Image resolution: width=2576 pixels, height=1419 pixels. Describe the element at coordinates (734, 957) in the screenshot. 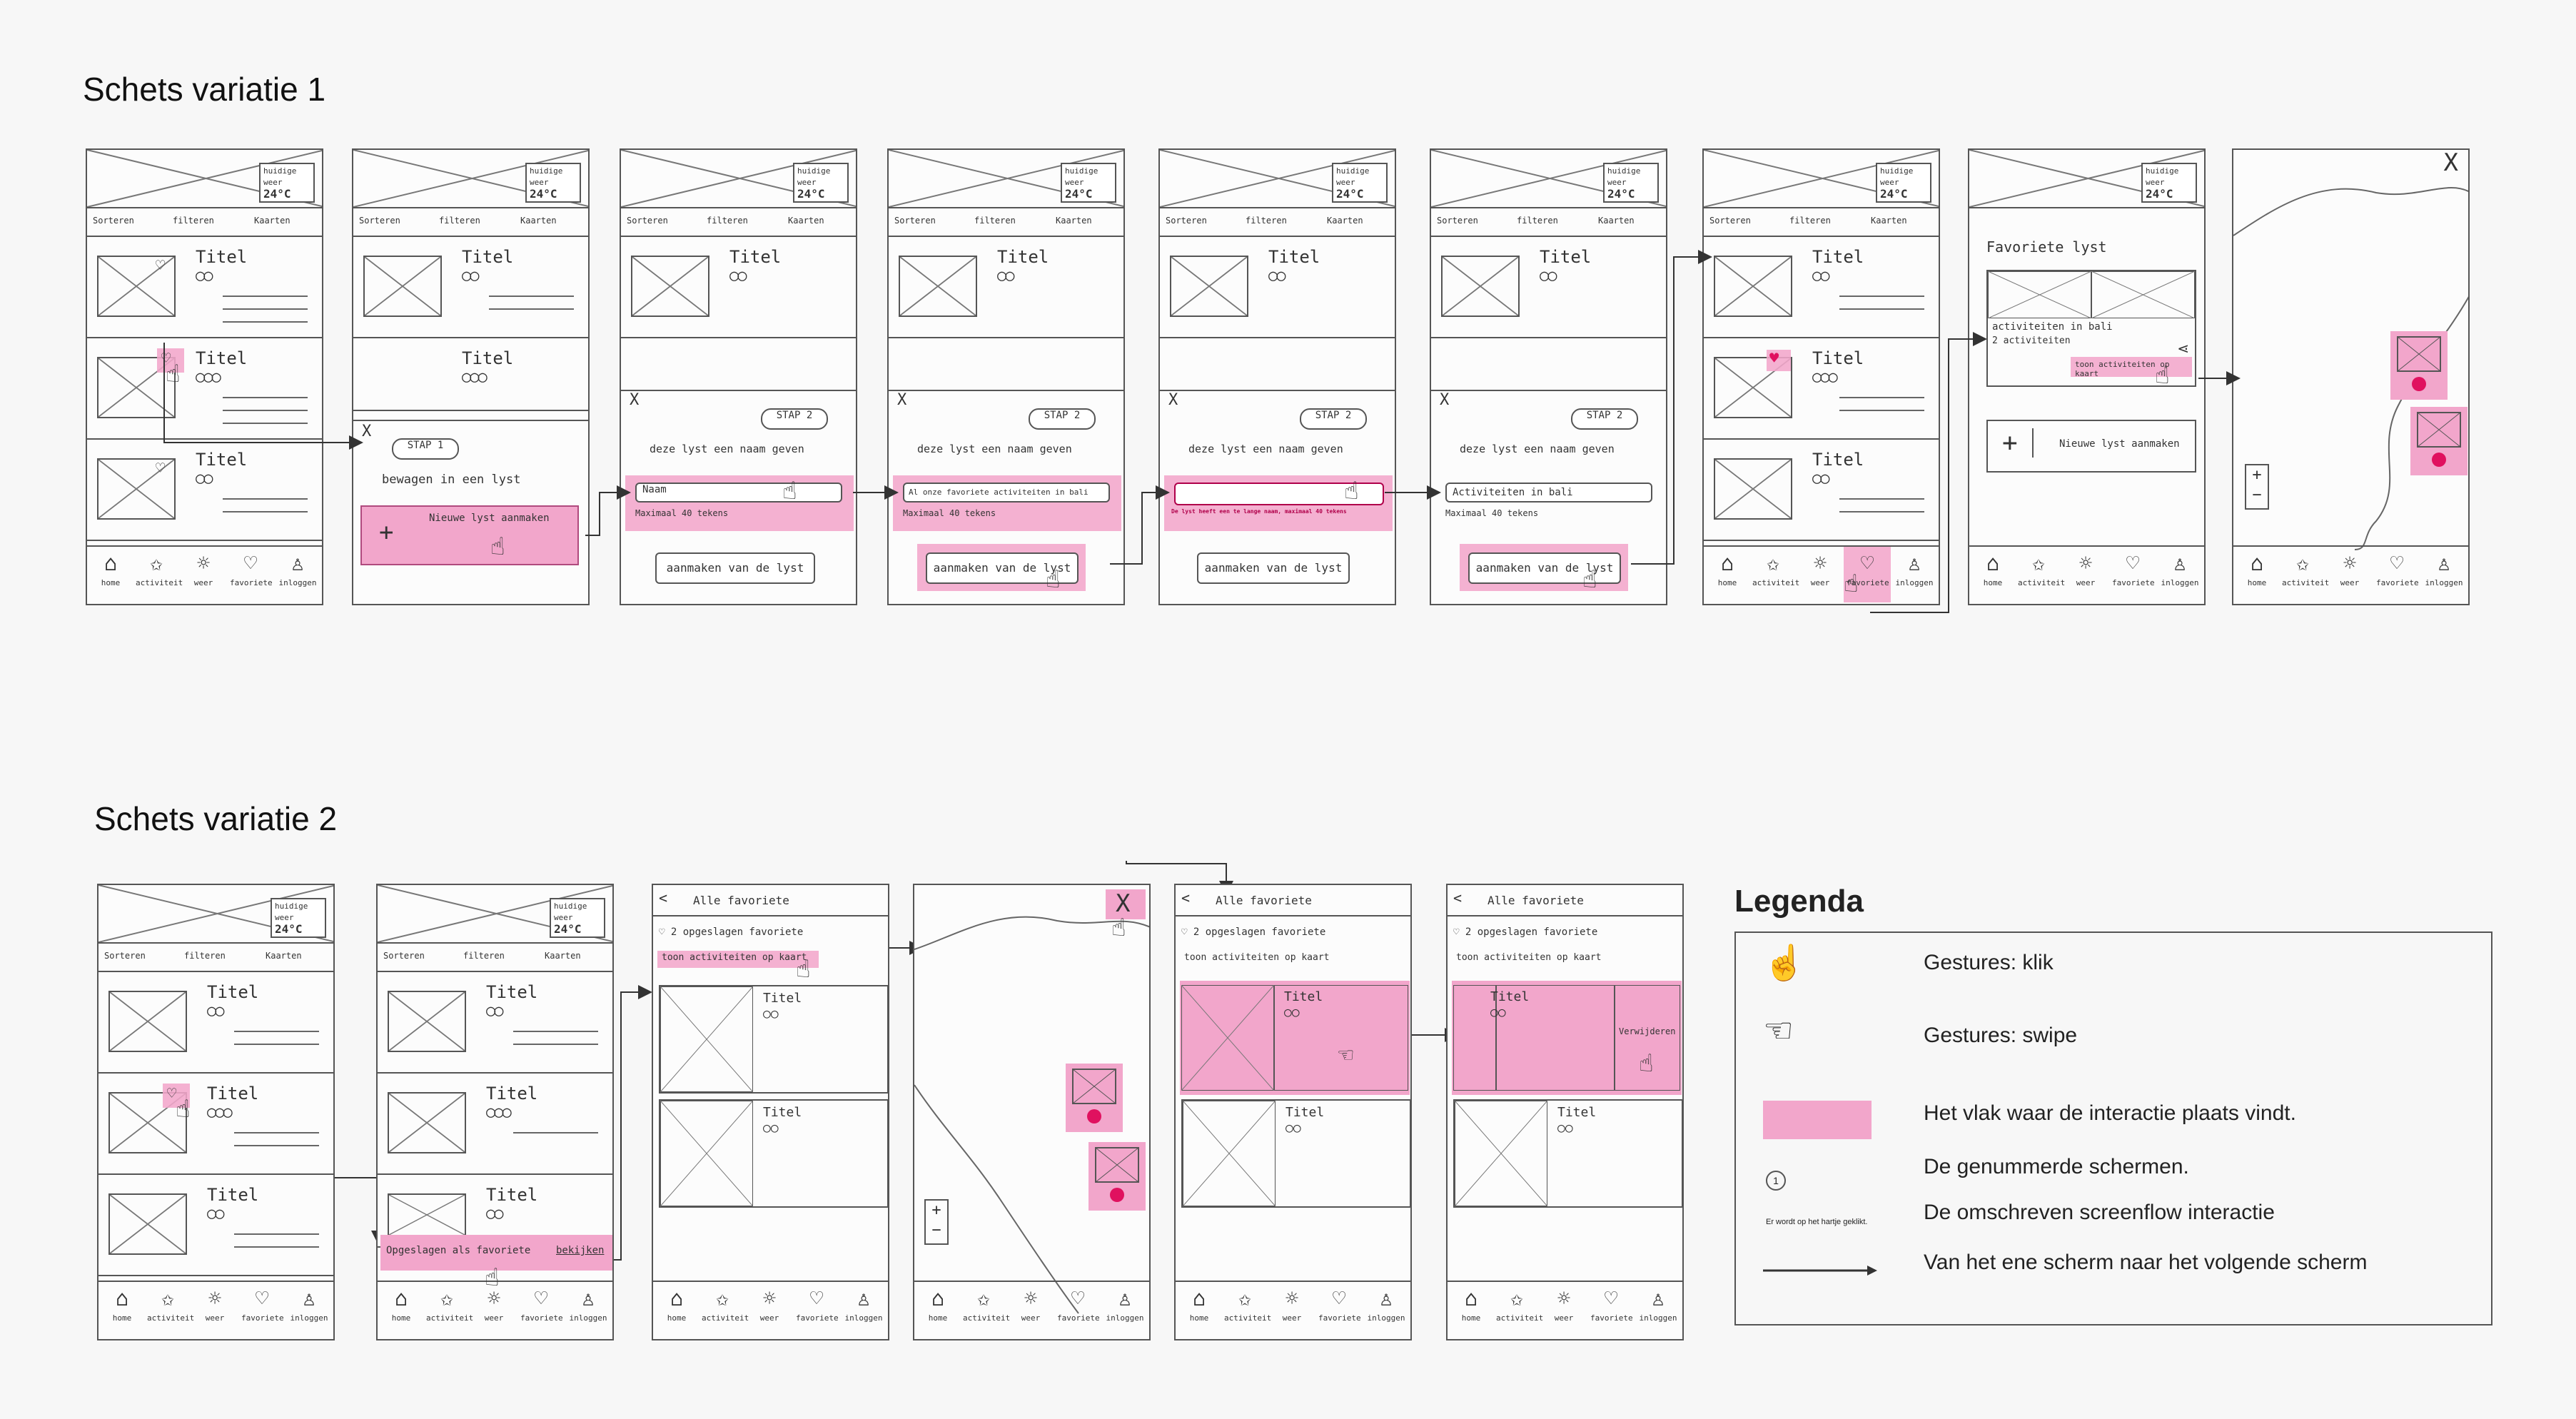

I see `show-on-map-link: toon activiteiten op kaart` at that location.